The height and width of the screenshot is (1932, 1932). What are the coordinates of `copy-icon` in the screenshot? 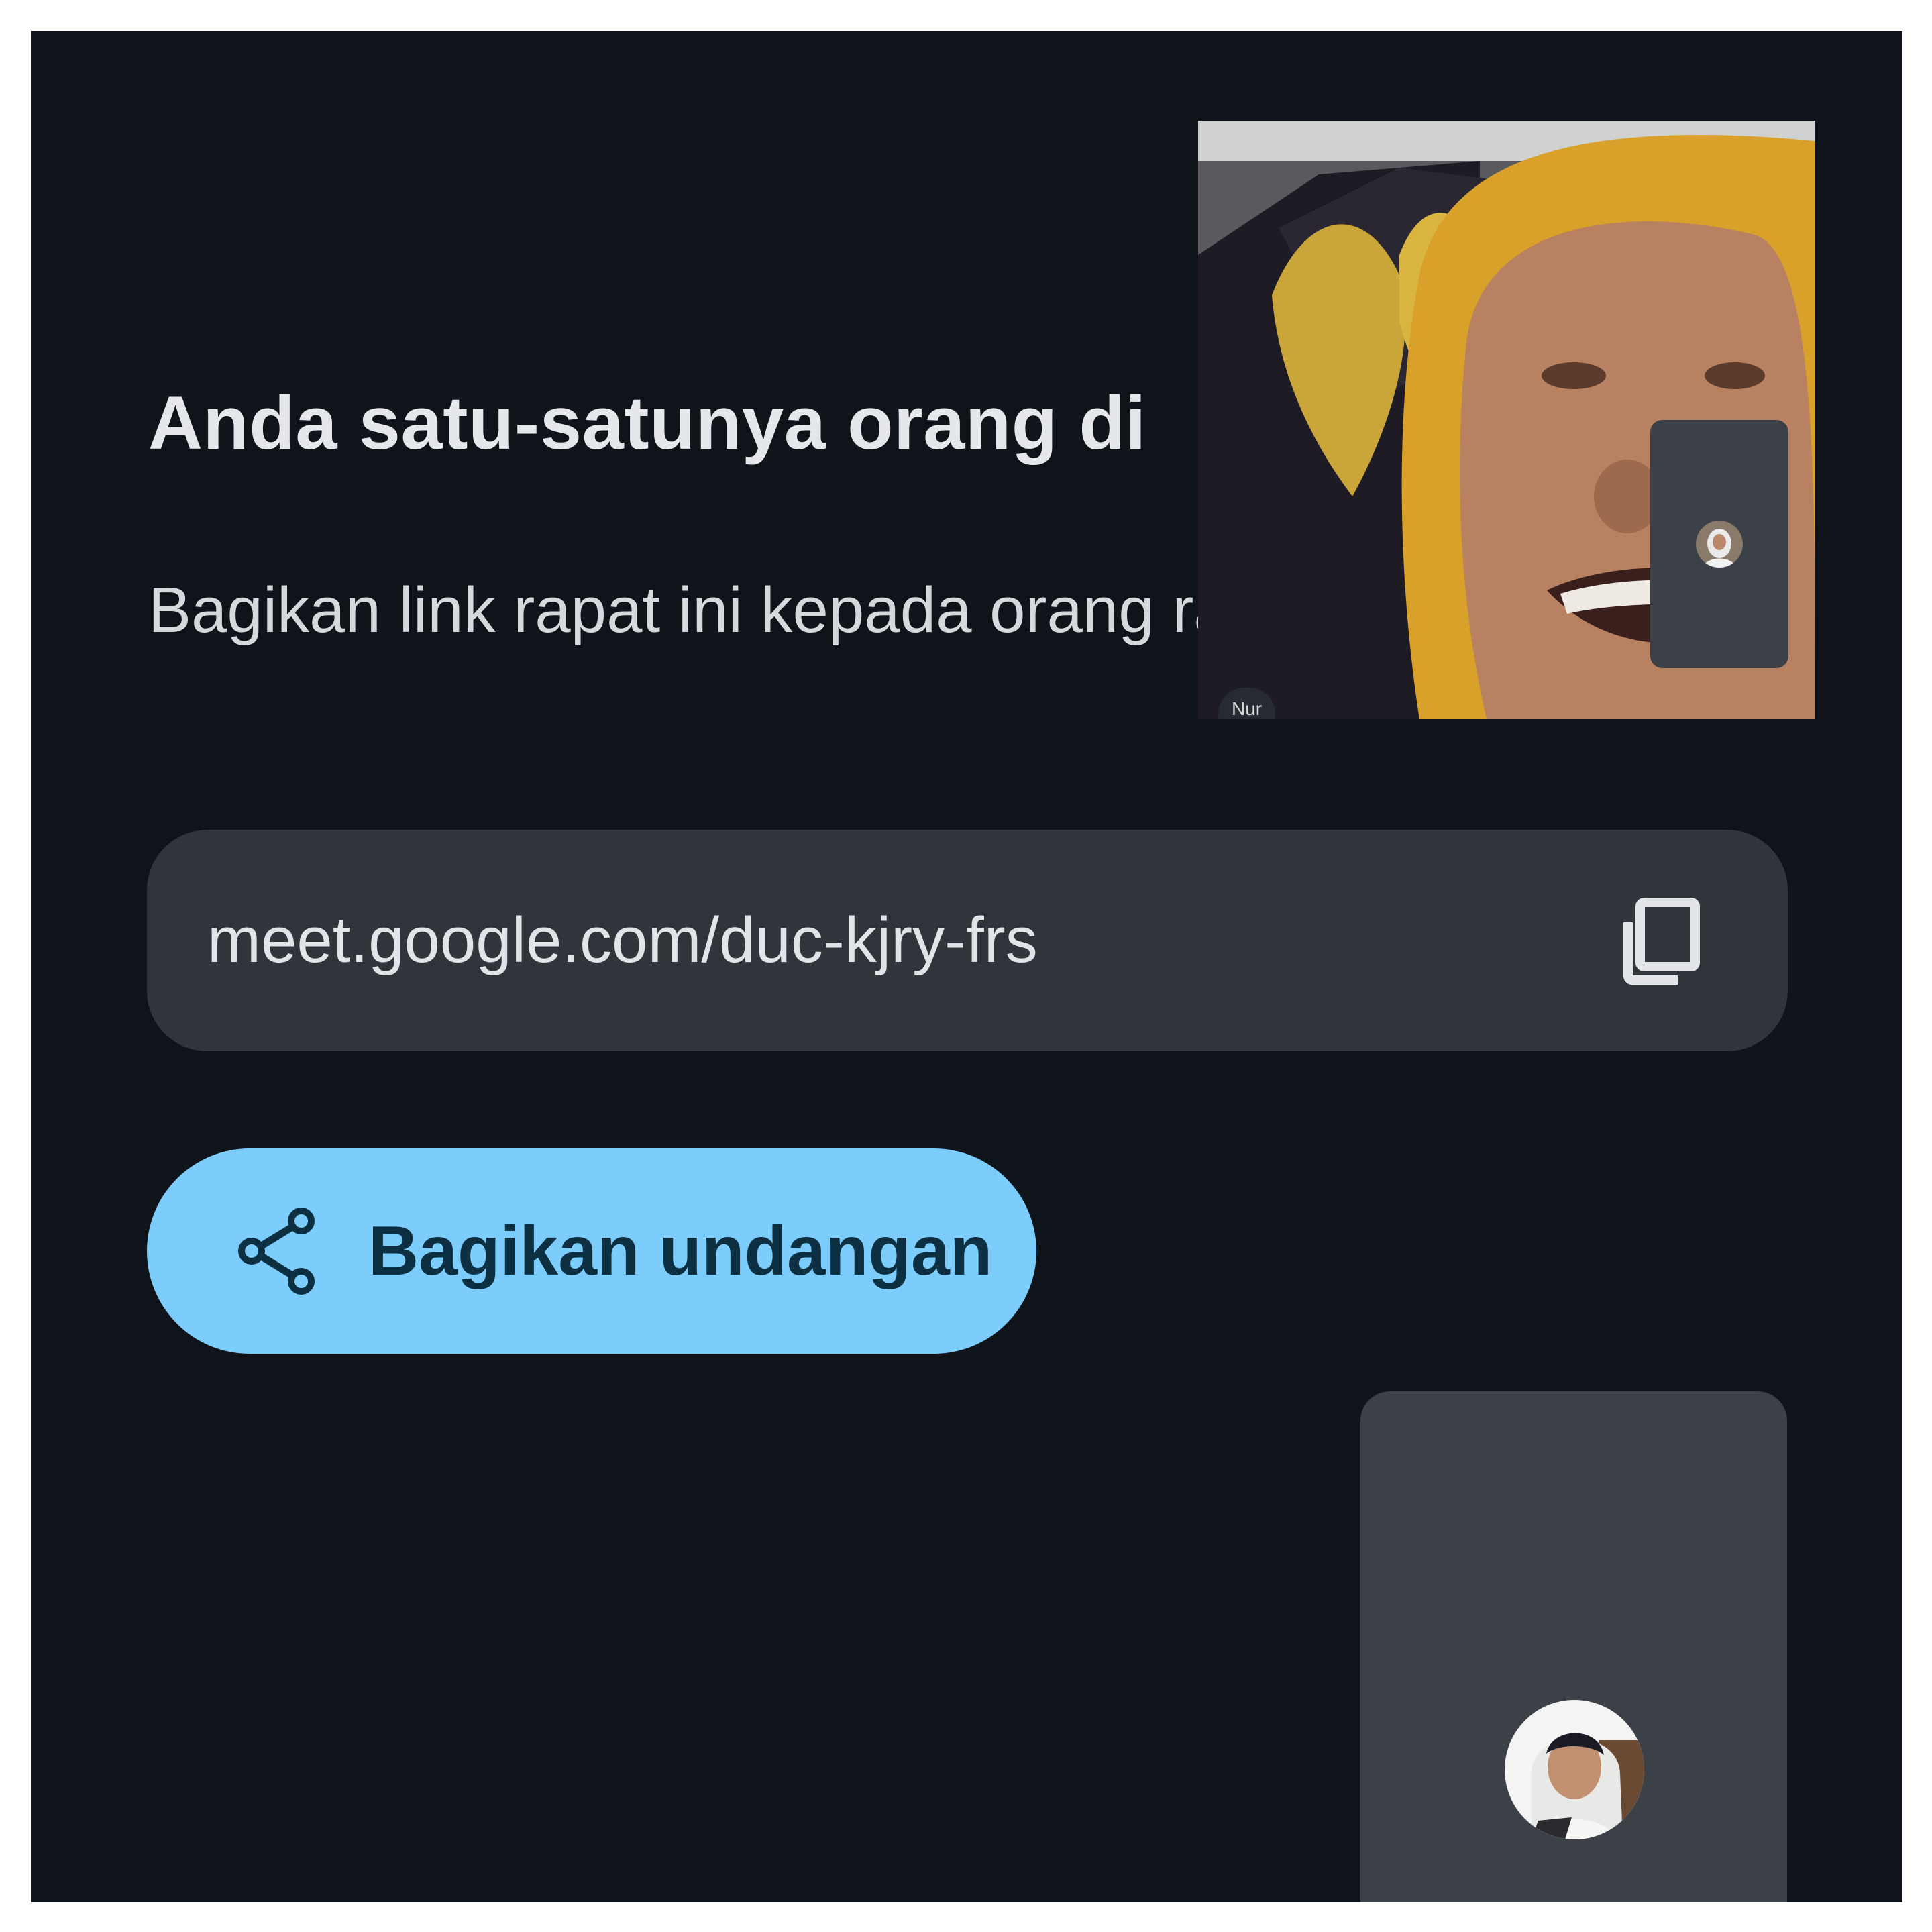 It's located at (1661, 941).